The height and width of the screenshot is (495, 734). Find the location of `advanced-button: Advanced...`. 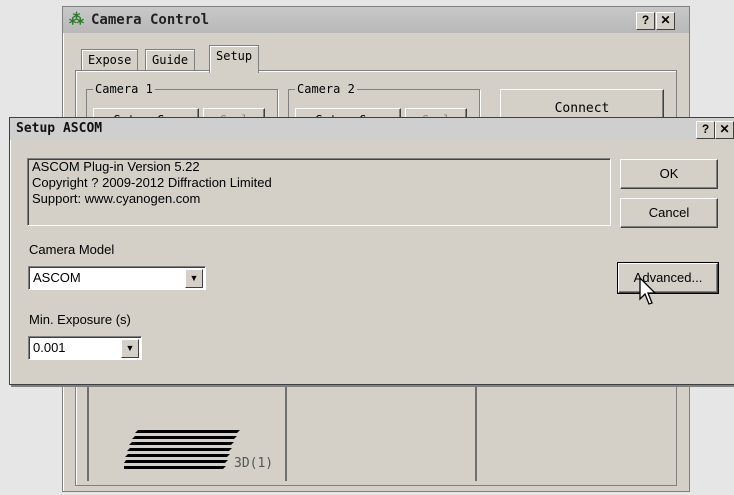

advanced-button: Advanced... is located at coordinates (668, 278).